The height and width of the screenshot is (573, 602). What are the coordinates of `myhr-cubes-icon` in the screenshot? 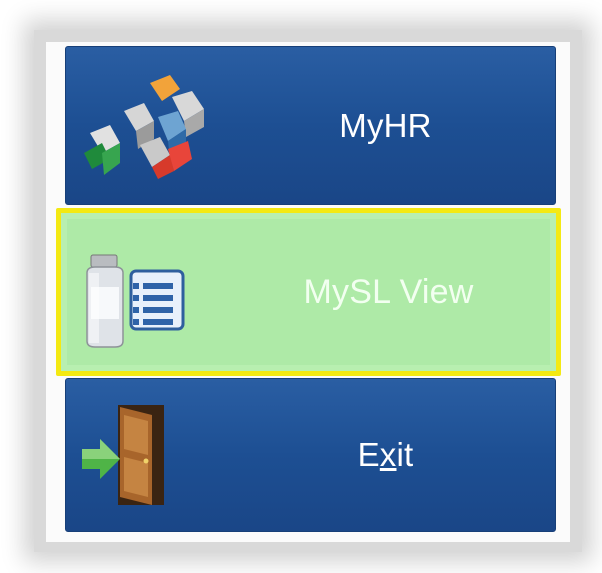 It's located at (144, 127).